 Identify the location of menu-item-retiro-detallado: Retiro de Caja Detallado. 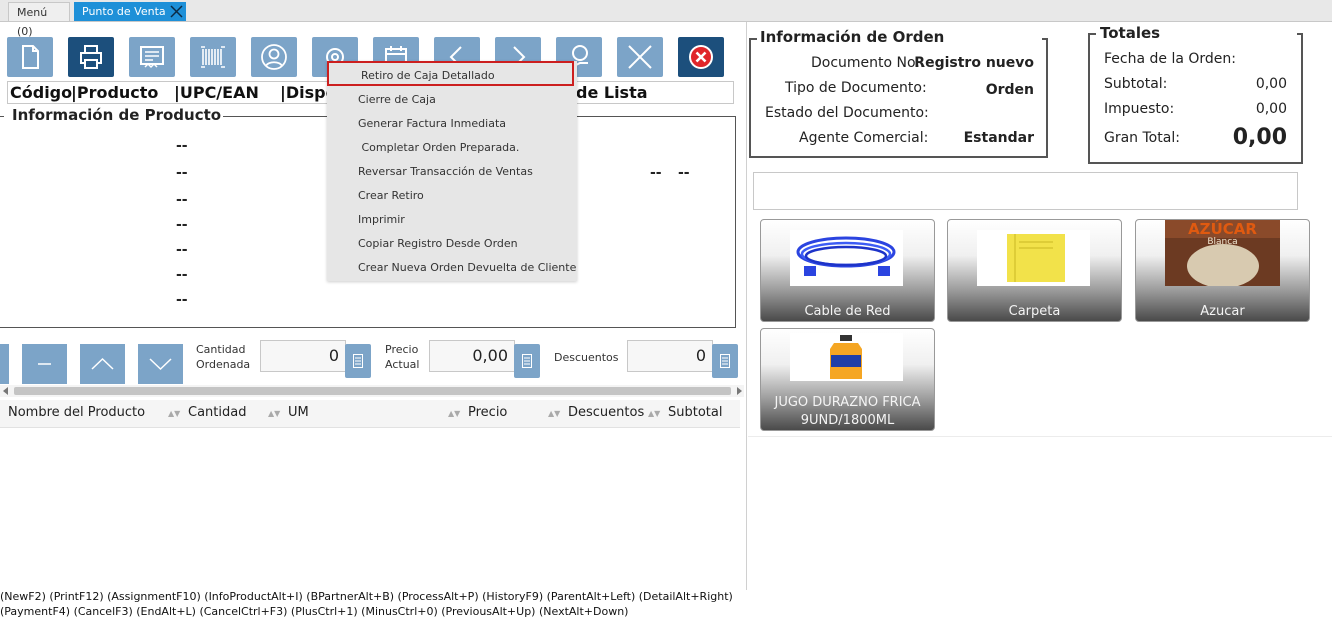
(428, 75).